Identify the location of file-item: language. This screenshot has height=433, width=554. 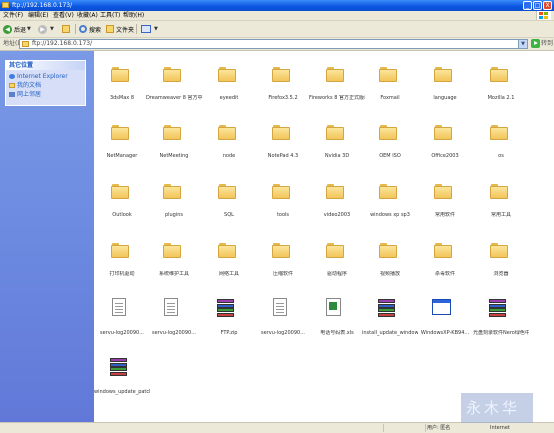
(445, 80).